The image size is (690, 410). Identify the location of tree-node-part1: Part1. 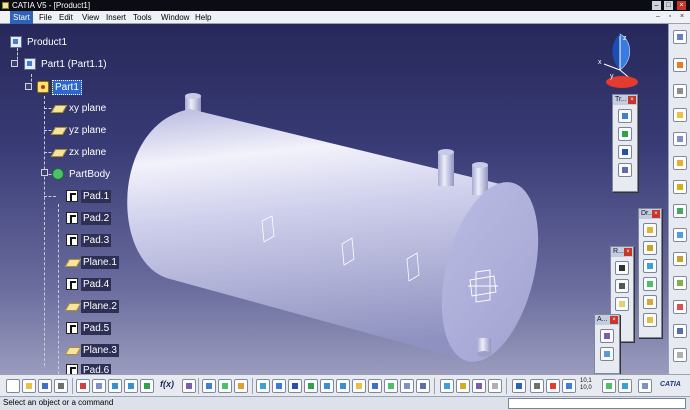
(59, 87).